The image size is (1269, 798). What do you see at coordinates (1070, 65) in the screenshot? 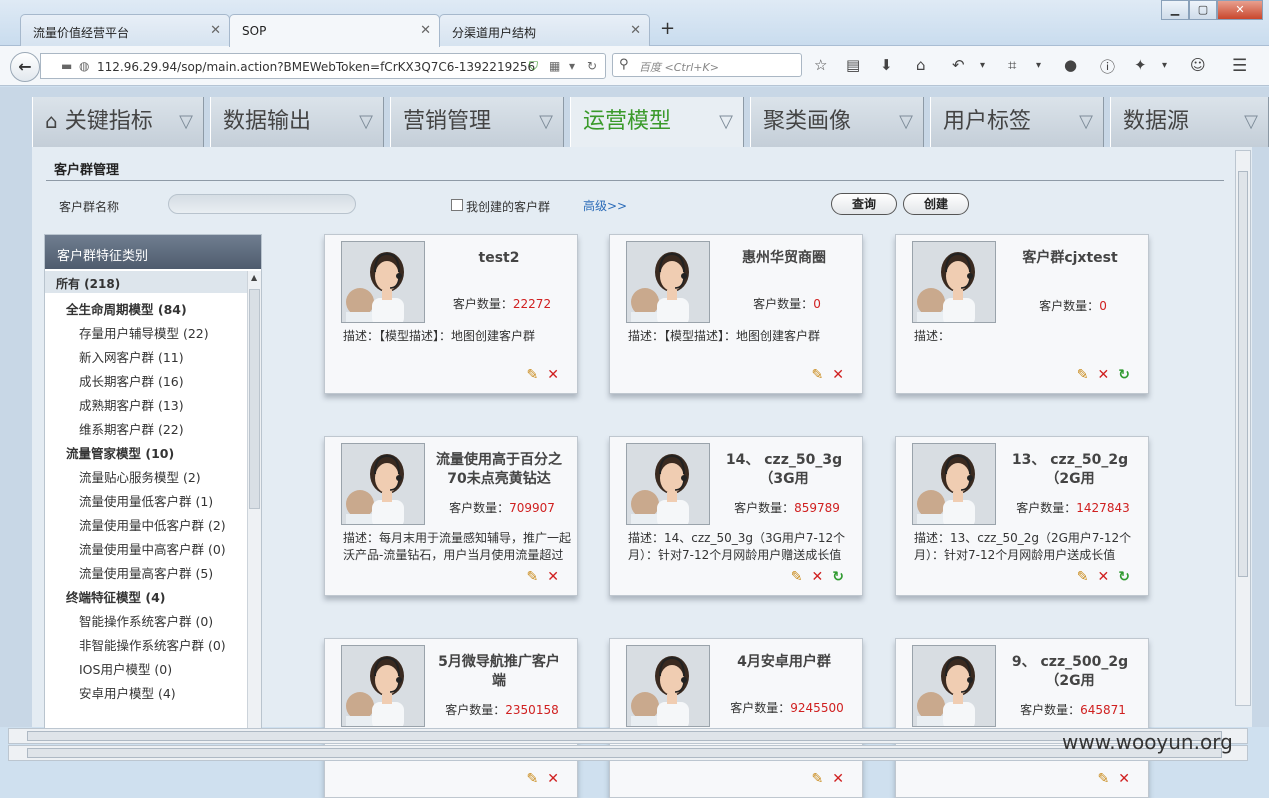
I see `chat-icon: ●` at bounding box center [1070, 65].